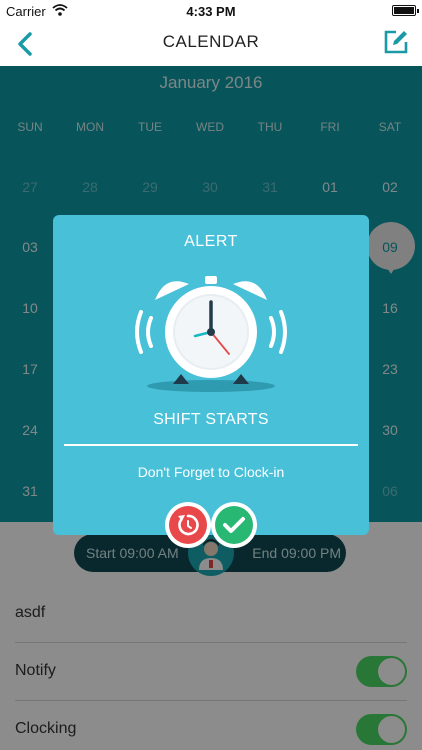 The width and height of the screenshot is (422, 750). What do you see at coordinates (211, 472) in the screenshot?
I see `alert-message: Don't Forget to Clock-in` at bounding box center [211, 472].